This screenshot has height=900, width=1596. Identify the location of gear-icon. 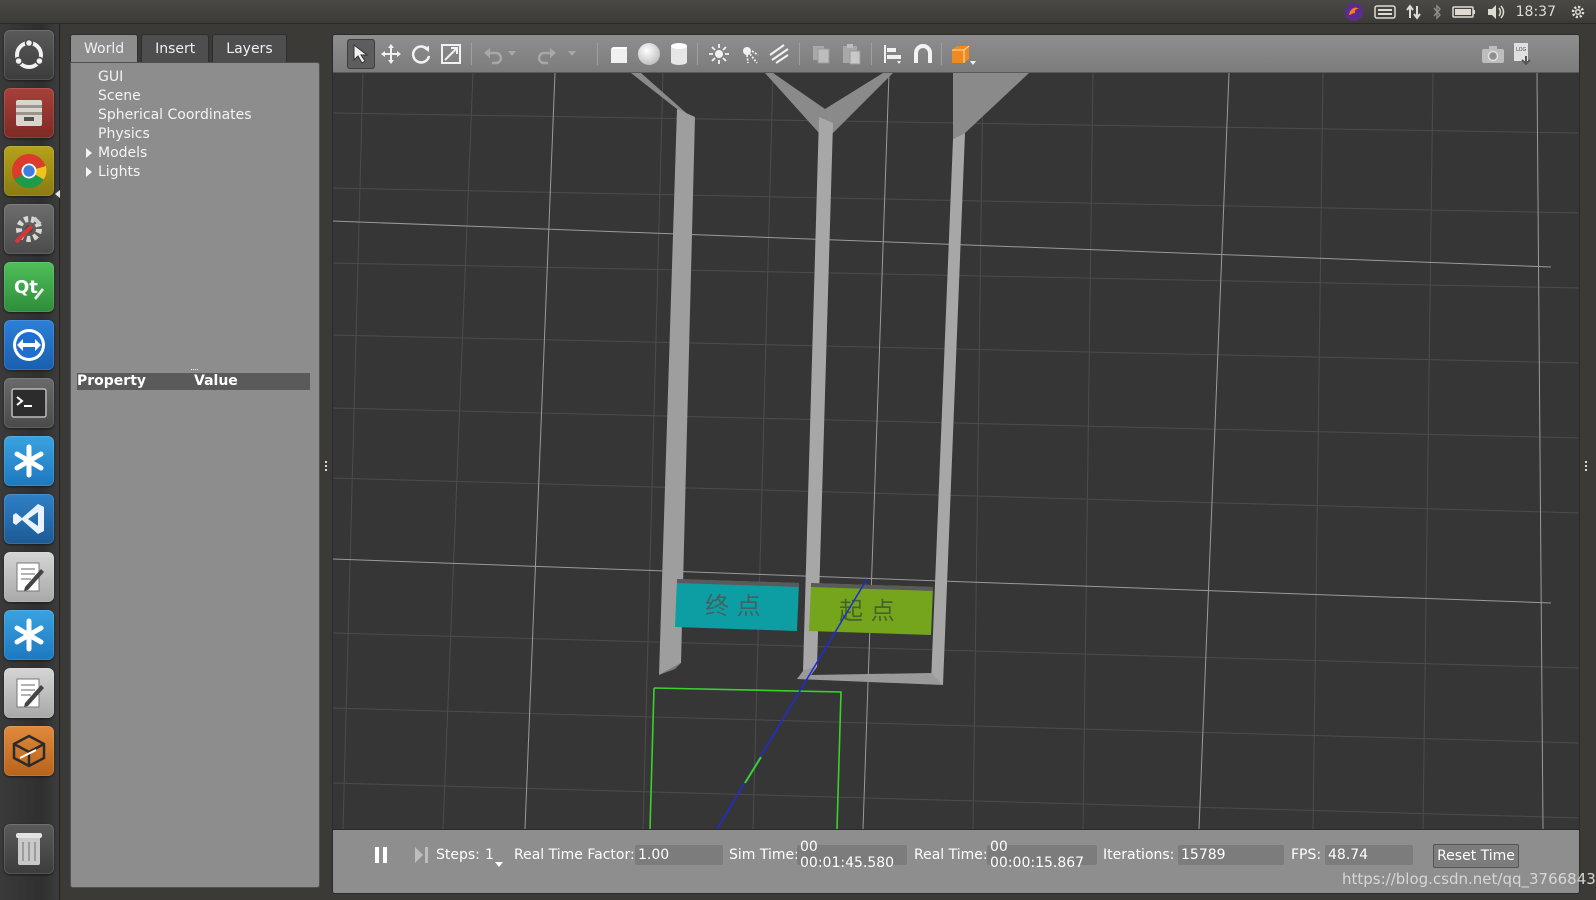
(1578, 12).